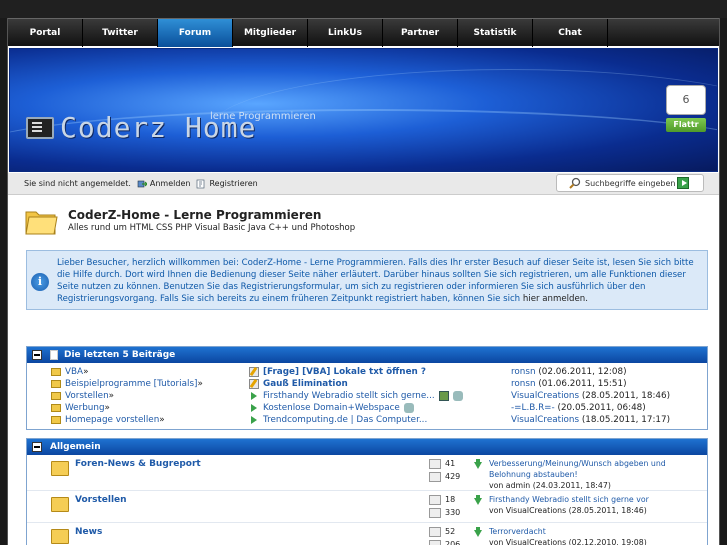  What do you see at coordinates (420, 33) in the screenshot?
I see `nav-partner: Partner` at bounding box center [420, 33].